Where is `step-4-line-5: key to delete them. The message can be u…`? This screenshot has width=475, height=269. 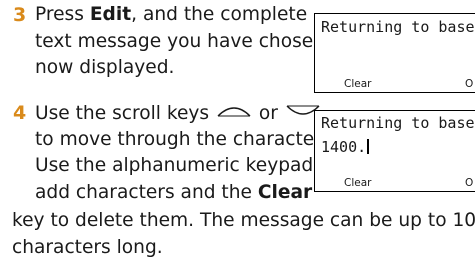
step-4-line-5: key to delete them. The message can be u… is located at coordinates (243, 220).